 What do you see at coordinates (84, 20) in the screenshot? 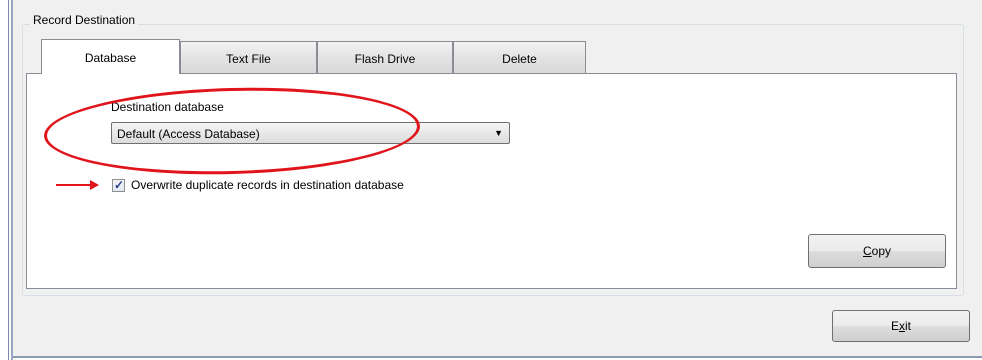
I see `group-title: Record Destination` at bounding box center [84, 20].